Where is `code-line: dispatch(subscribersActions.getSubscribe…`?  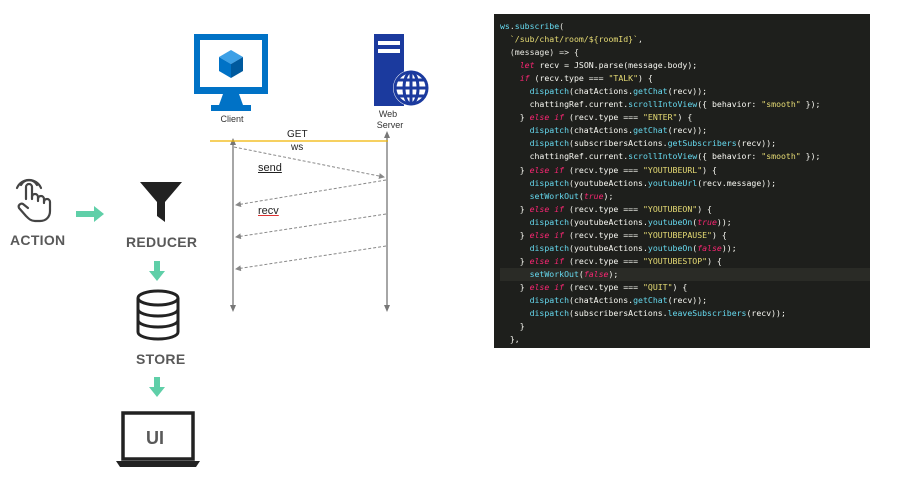 code-line: dispatch(subscribersActions.getSubscribe… is located at coordinates (638, 143).